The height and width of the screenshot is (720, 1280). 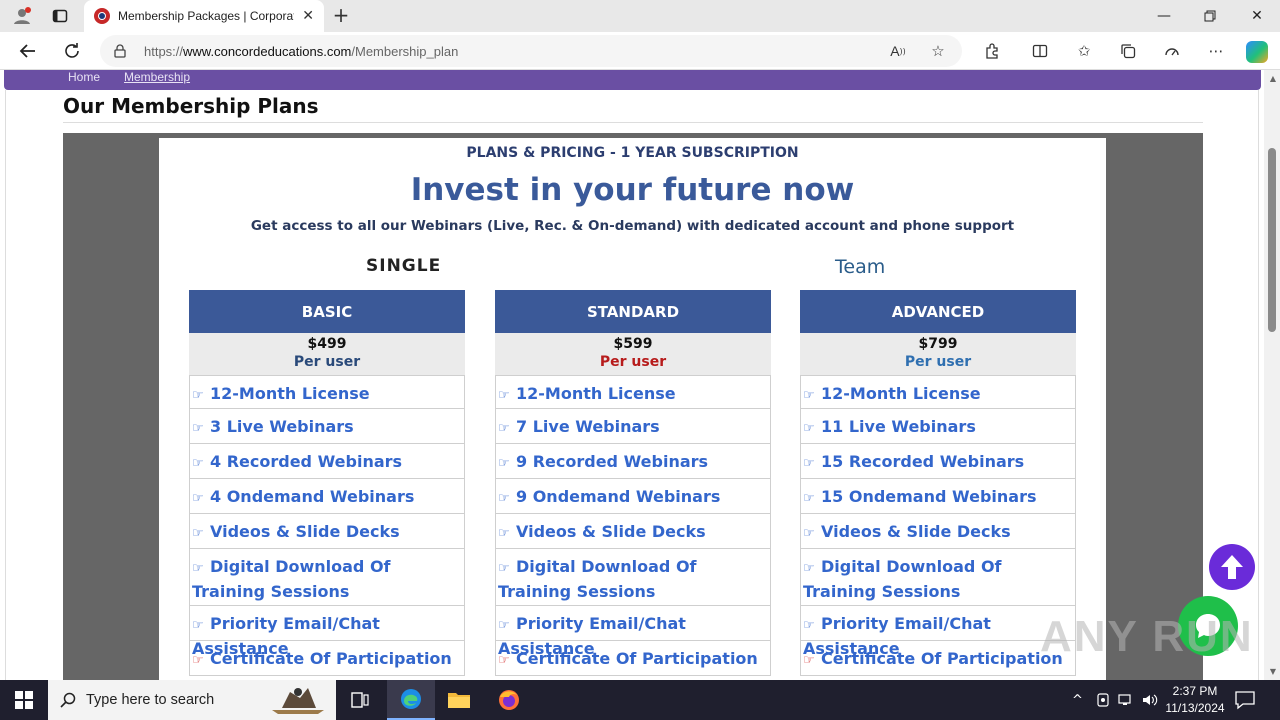 I want to click on feature-label: 15 Ondemand Webinars, so click(x=929, y=496).